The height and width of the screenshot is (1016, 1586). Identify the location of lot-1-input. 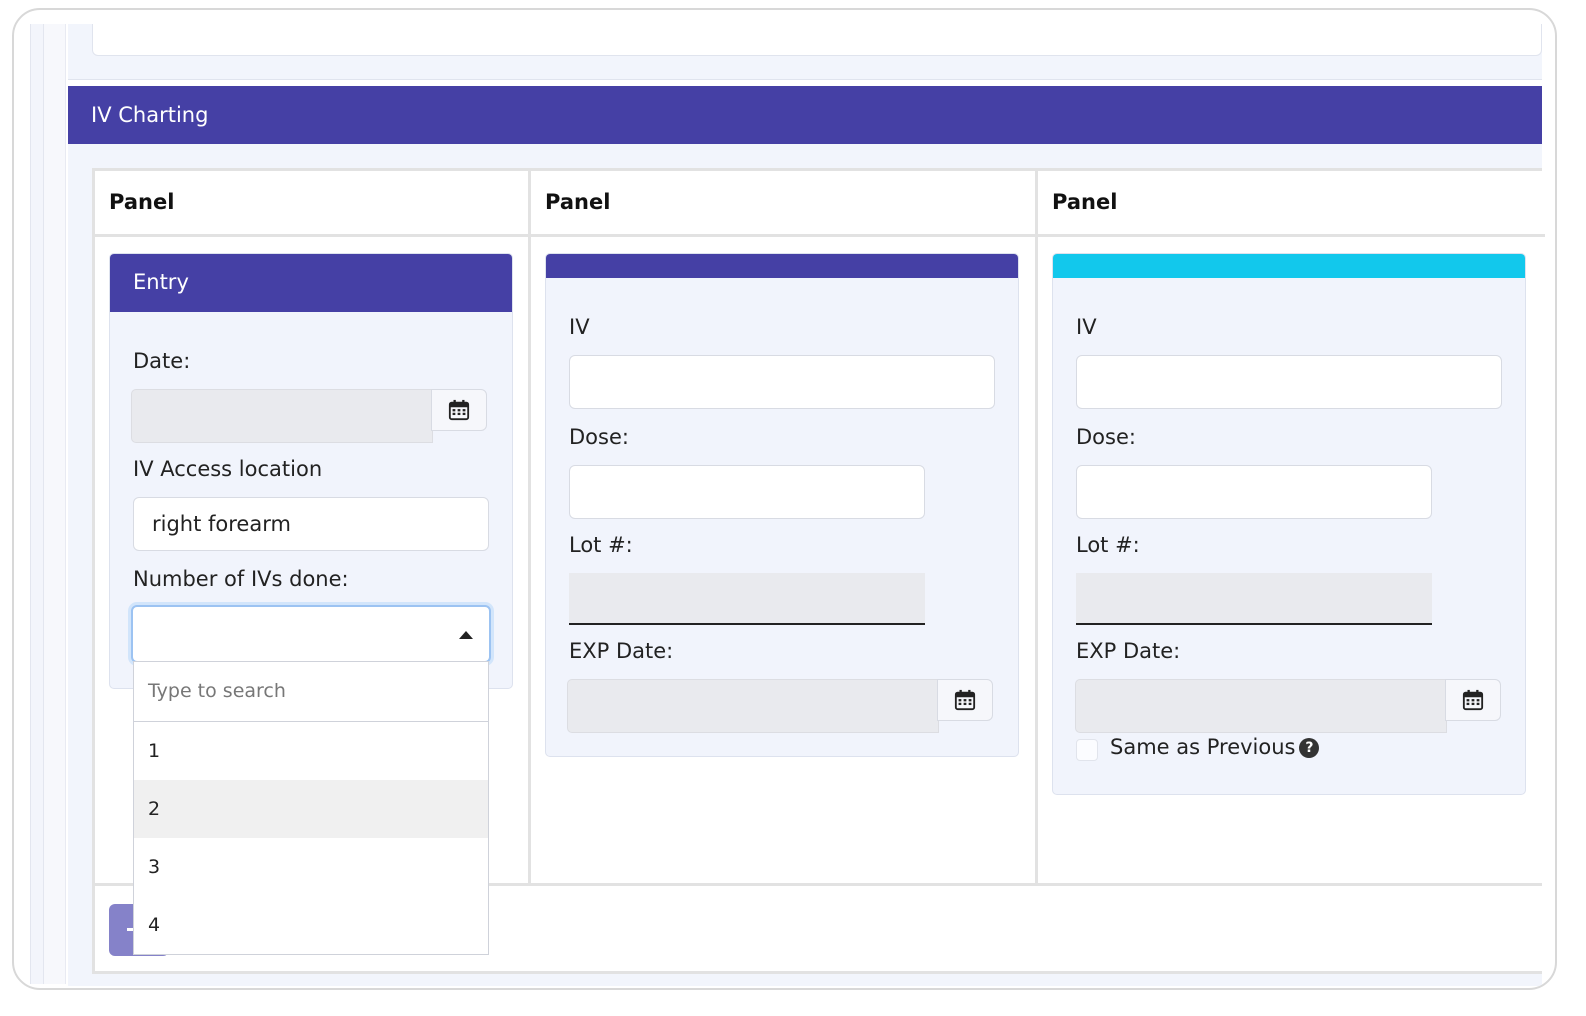
(747, 599).